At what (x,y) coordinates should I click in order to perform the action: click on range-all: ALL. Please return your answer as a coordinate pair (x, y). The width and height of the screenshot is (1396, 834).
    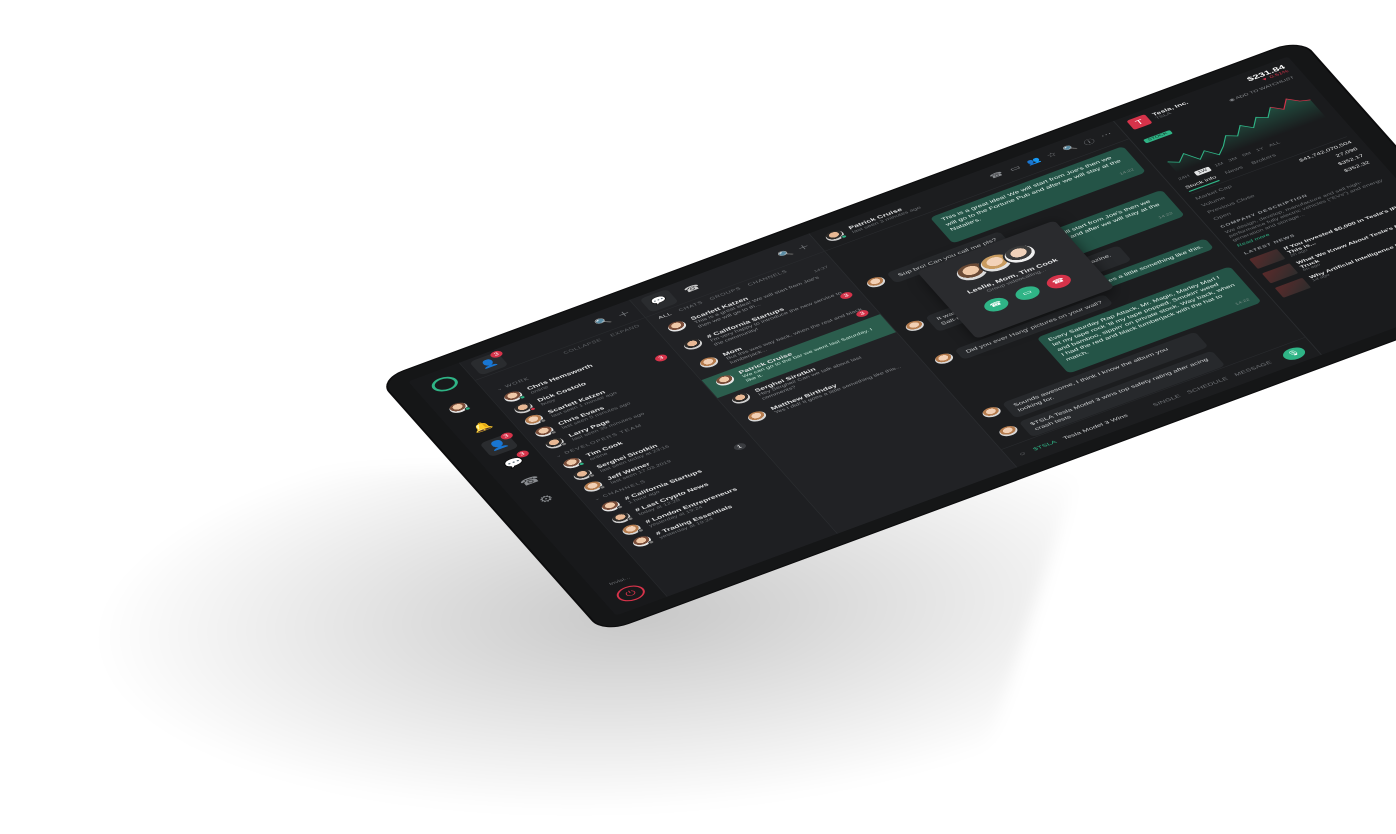
    Looking at the image, I should click on (1275, 145).